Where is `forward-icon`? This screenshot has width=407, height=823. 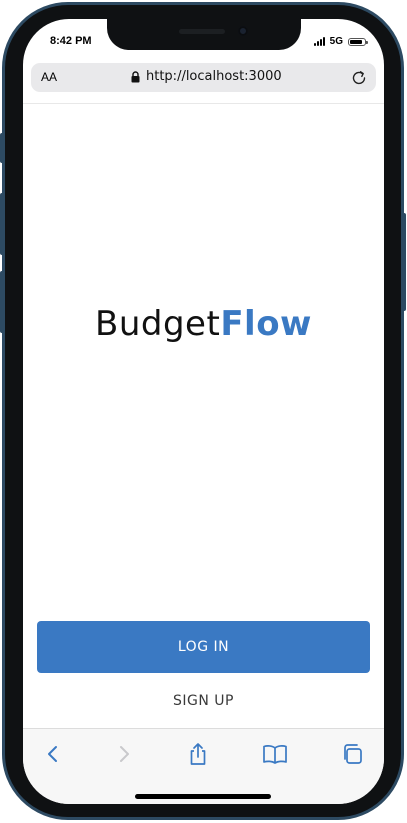 forward-icon is located at coordinates (124, 754).